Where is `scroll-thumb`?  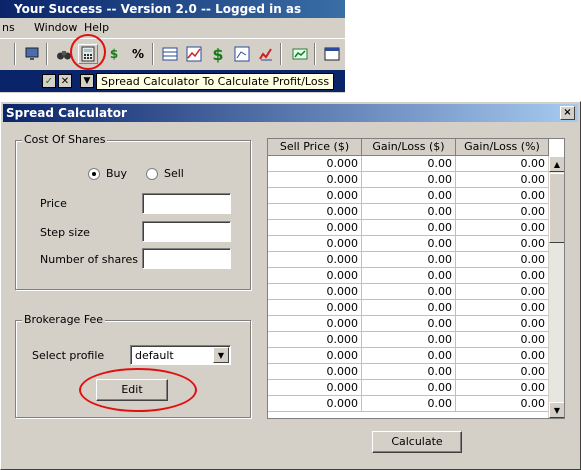 scroll-thumb is located at coordinates (556, 208).